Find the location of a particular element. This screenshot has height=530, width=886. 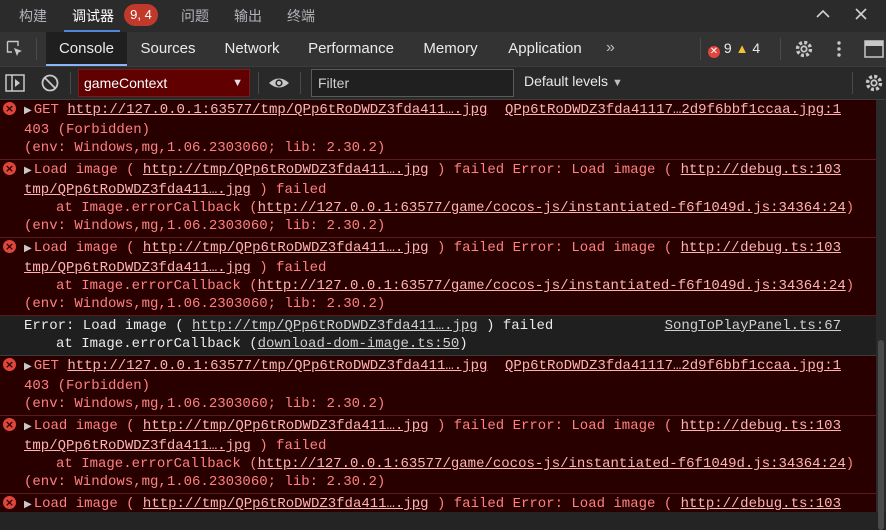

debugger-count-badge: 9, 4 is located at coordinates (141, 15).